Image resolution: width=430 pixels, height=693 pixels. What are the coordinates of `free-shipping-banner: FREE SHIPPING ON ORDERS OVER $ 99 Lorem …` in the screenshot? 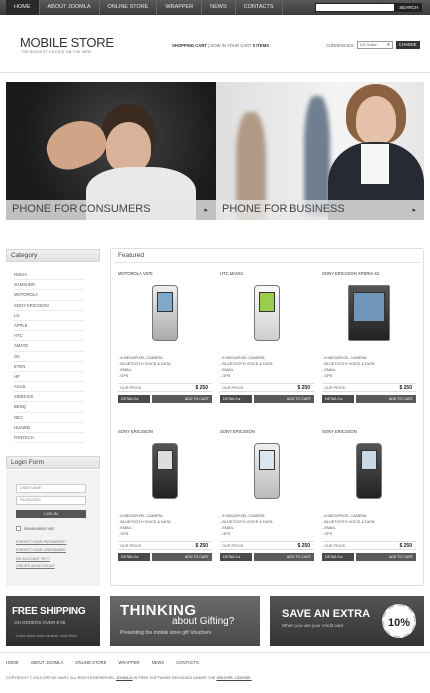 It's located at (53, 621).